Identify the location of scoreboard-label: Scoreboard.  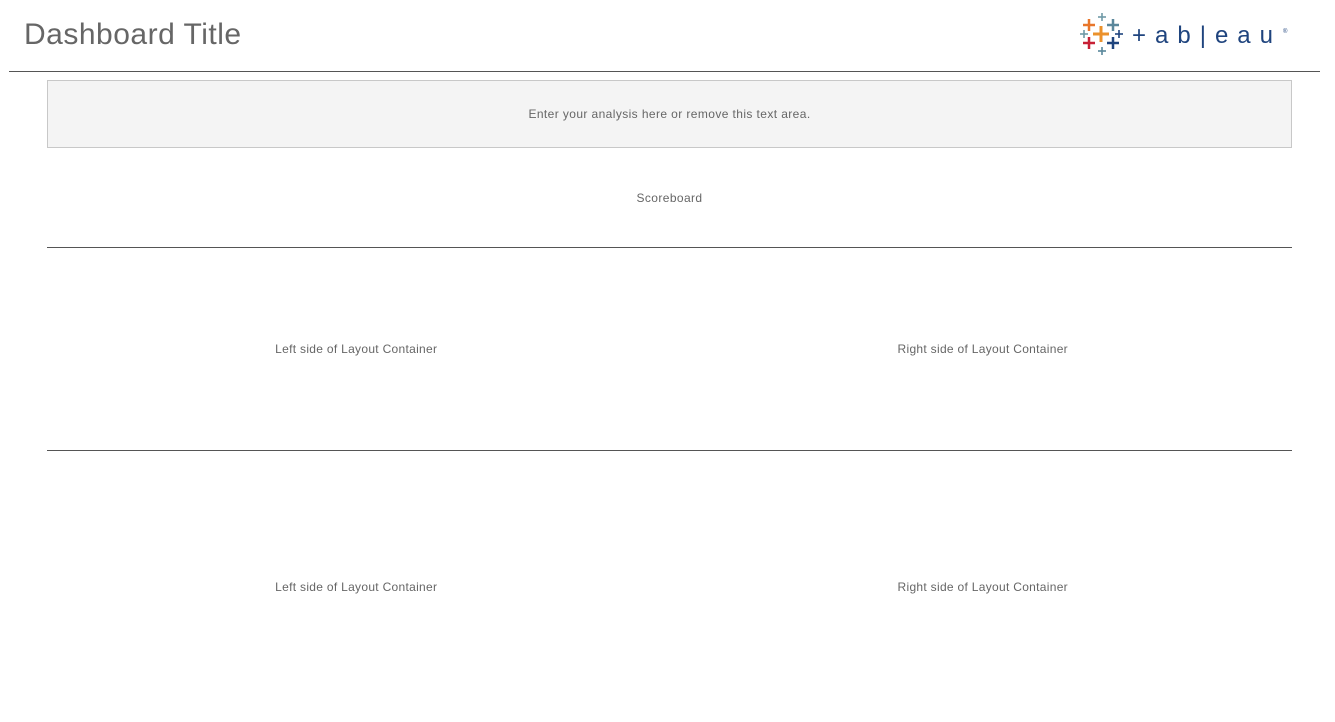
(669, 197).